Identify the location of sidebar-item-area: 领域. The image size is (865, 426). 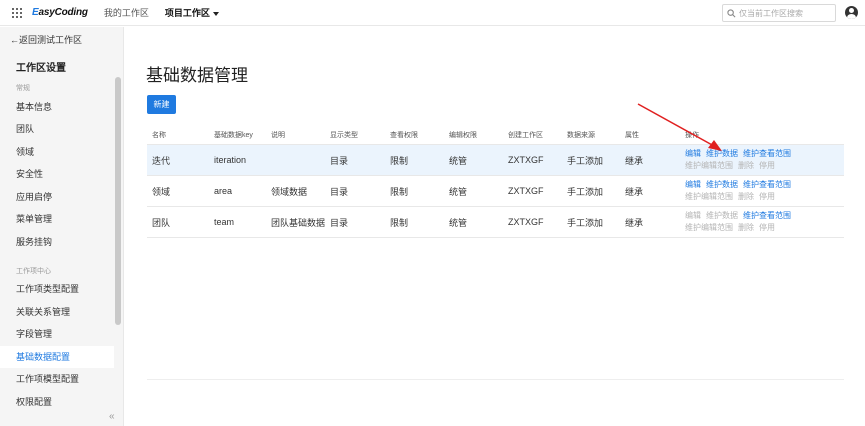
(57, 152).